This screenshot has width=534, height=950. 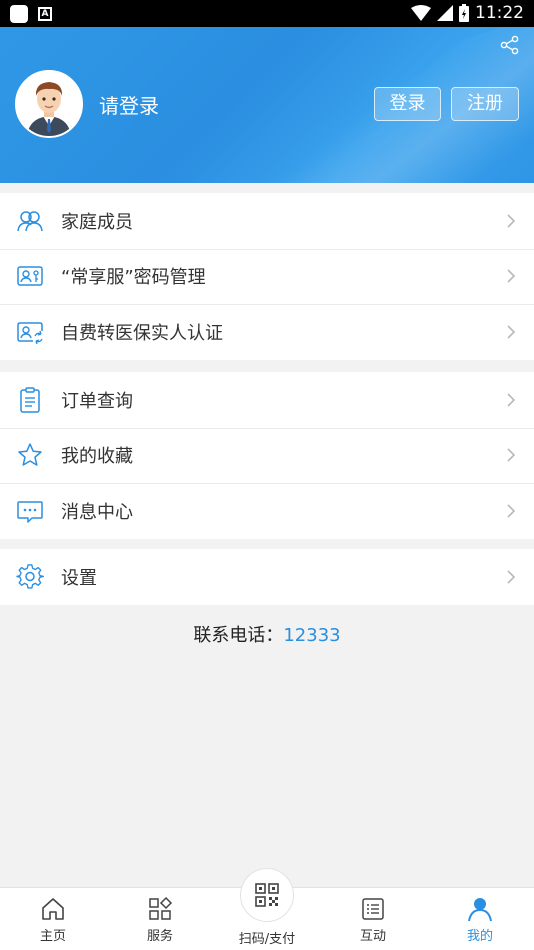 What do you see at coordinates (52, 936) in the screenshot?
I see `tab-label: 主页` at bounding box center [52, 936].